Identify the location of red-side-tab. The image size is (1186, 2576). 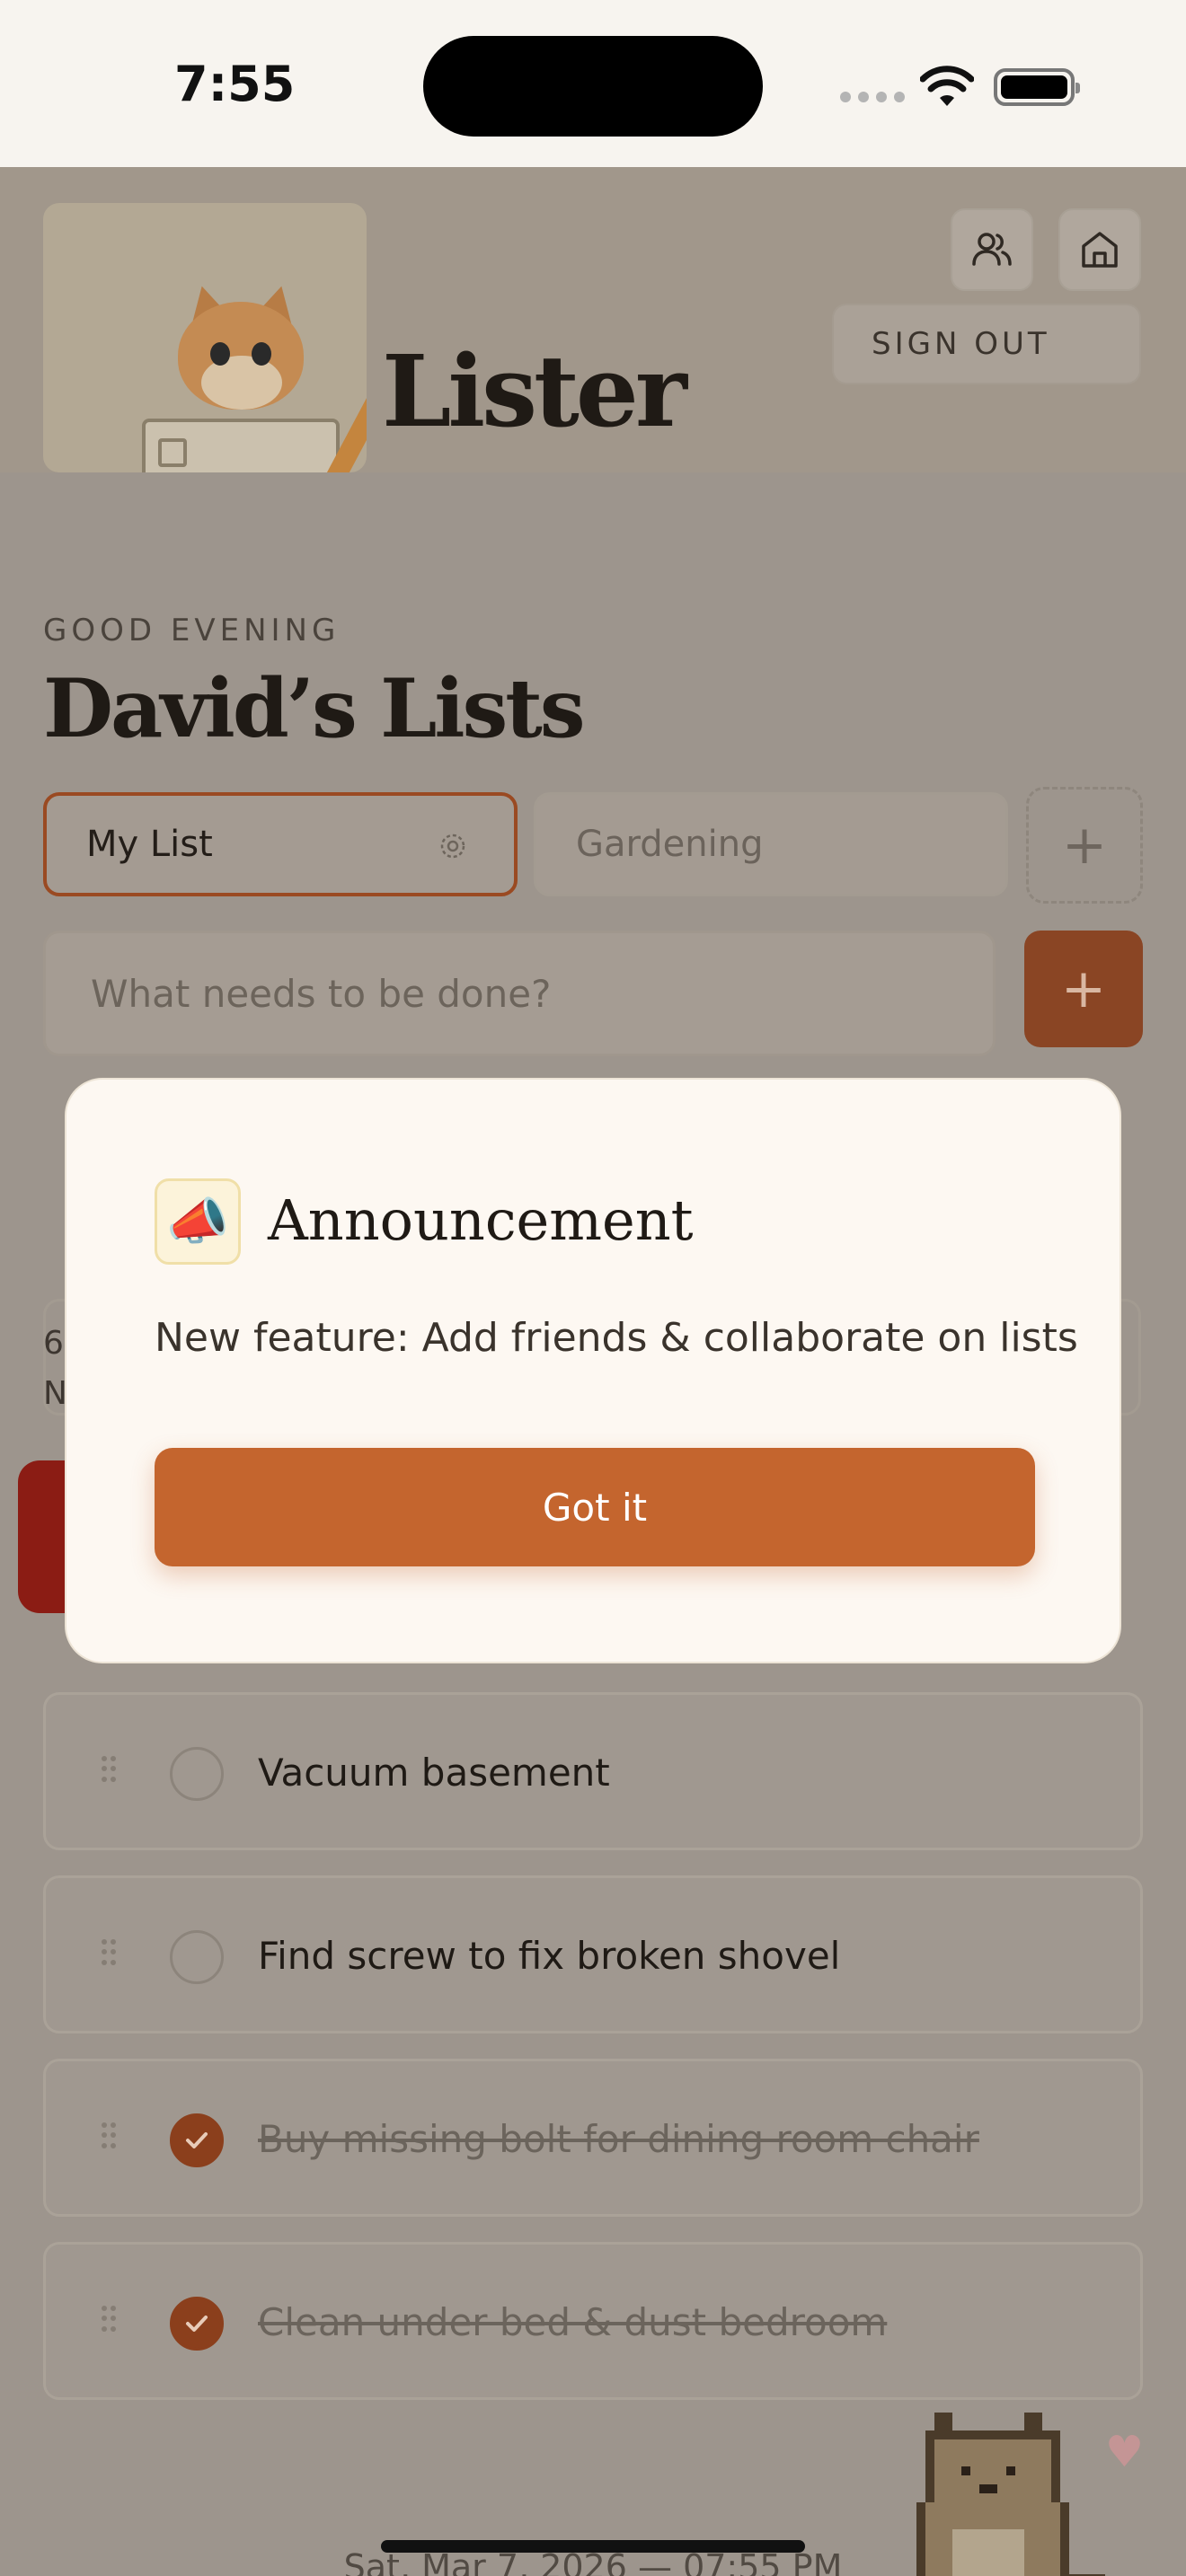
(45, 1536).